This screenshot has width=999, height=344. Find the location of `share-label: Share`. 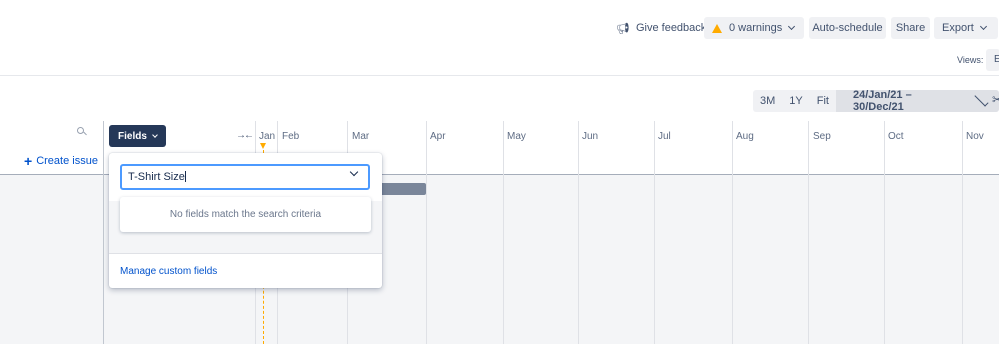

share-label: Share is located at coordinates (910, 28).